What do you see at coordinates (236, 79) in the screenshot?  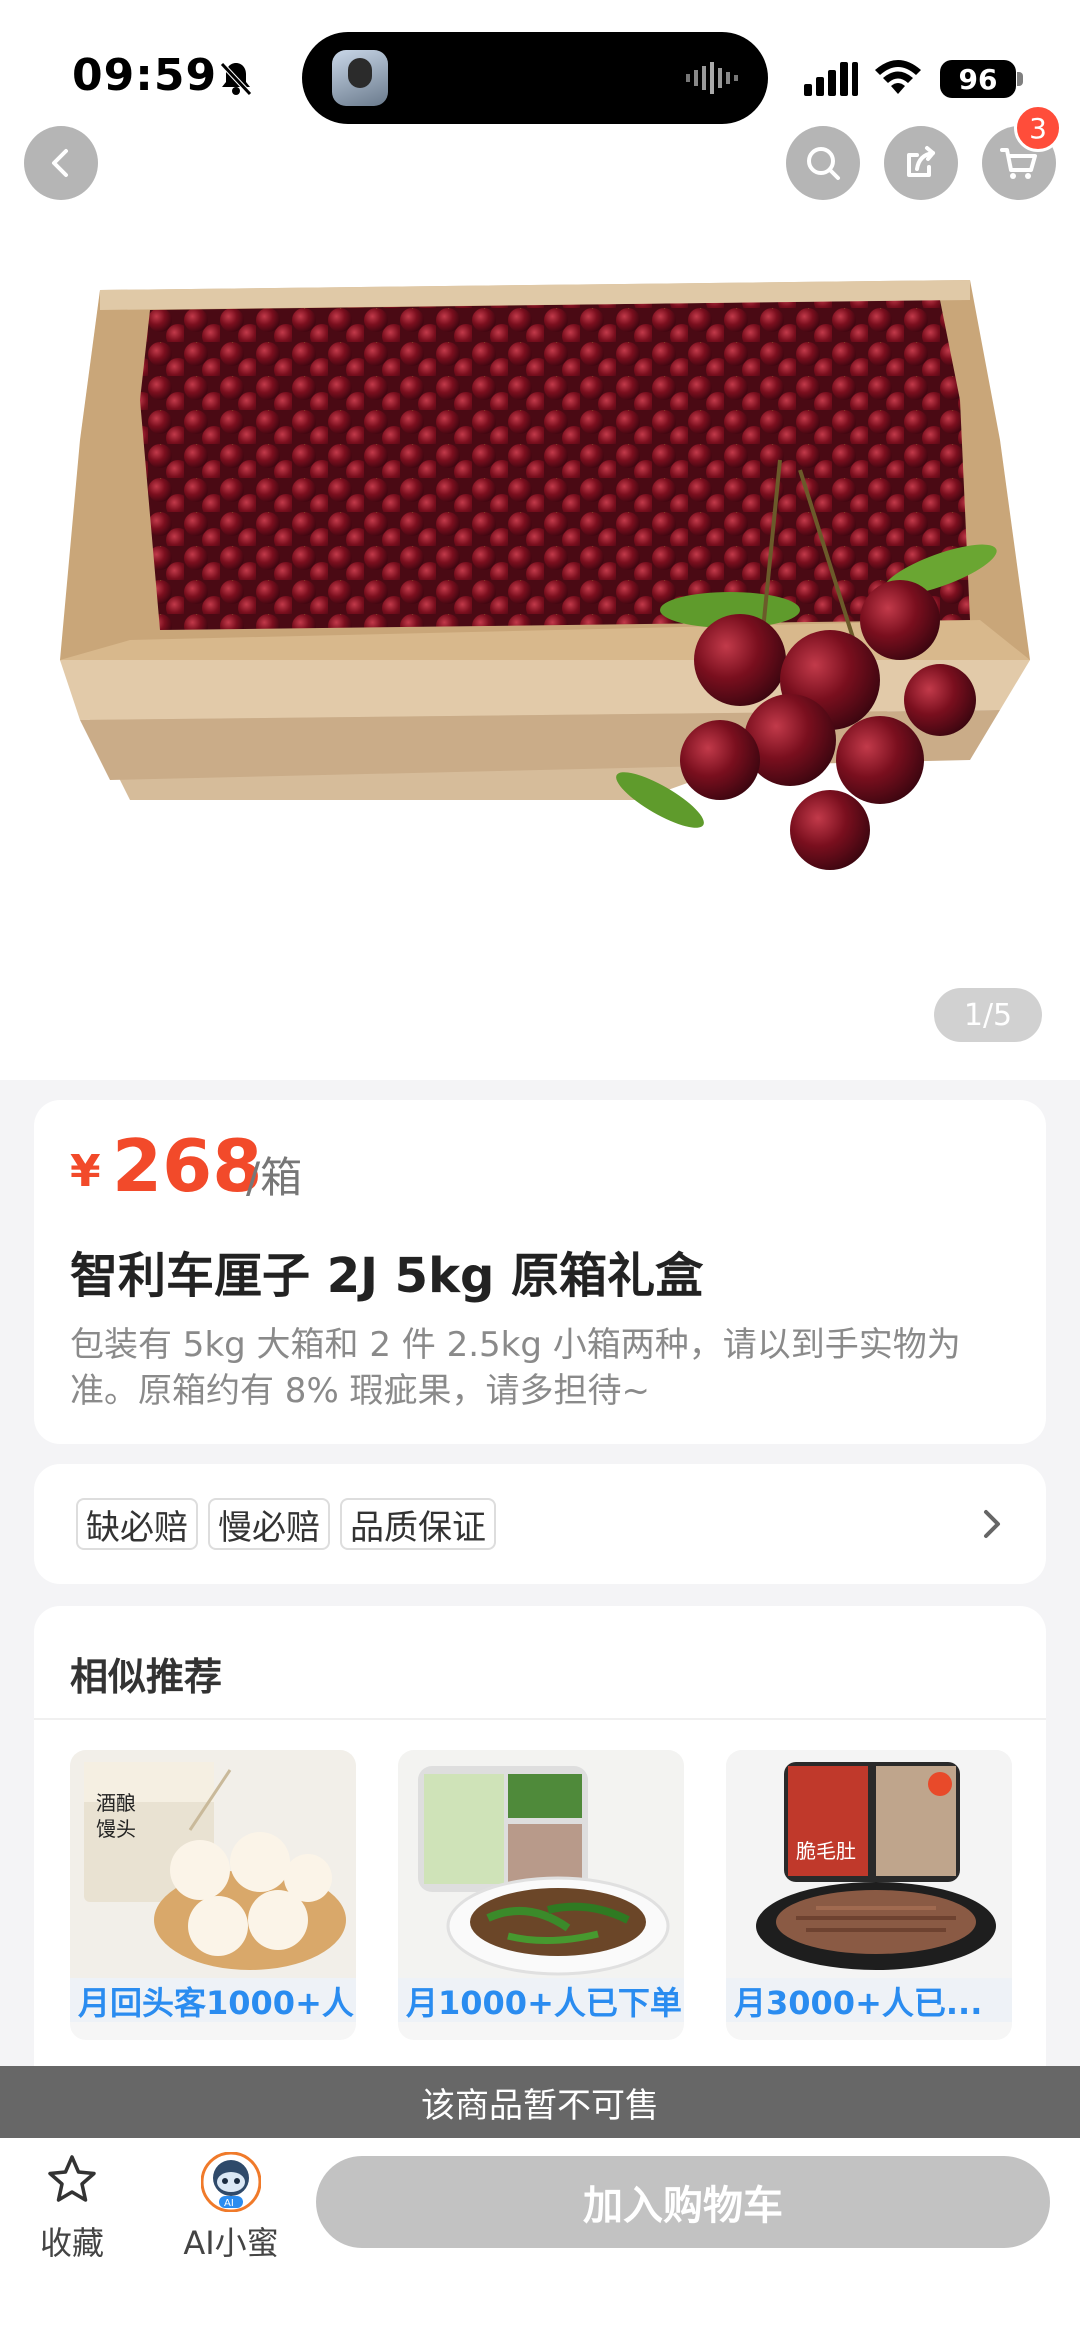 I see `bell-muted-icon` at bounding box center [236, 79].